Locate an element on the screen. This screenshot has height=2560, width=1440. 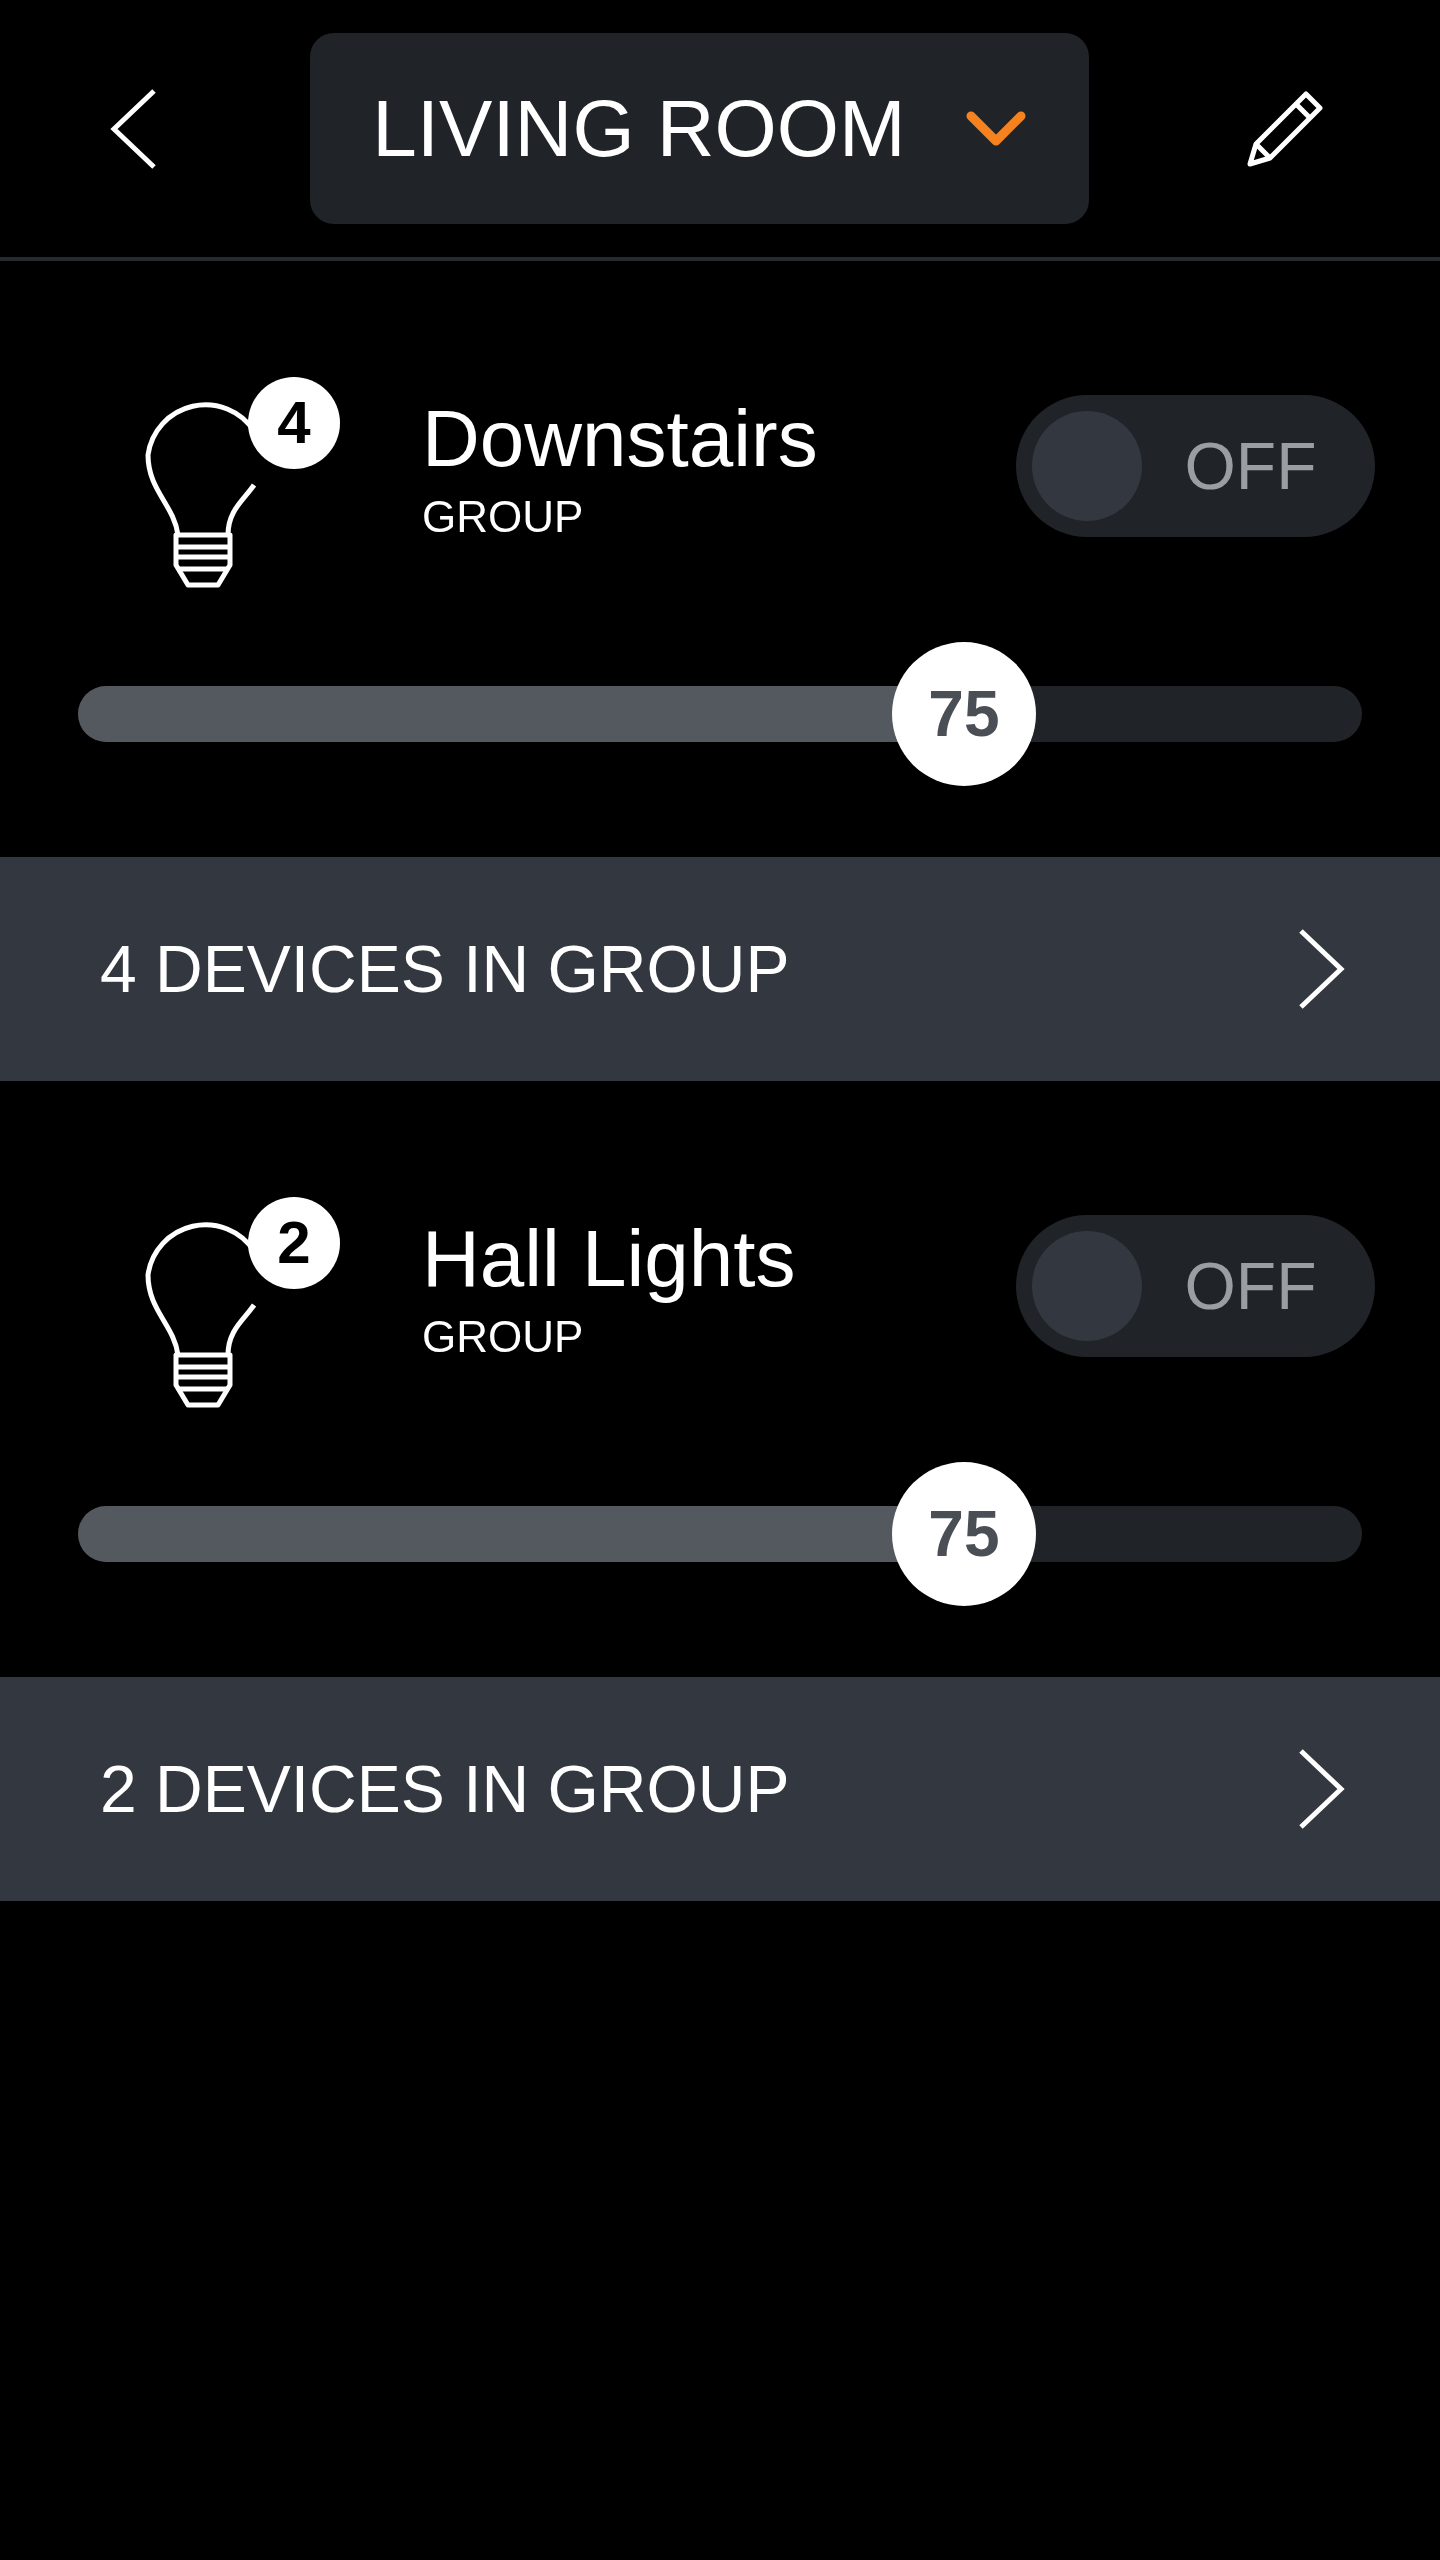
count-badge: 4 is located at coordinates (294, 423).